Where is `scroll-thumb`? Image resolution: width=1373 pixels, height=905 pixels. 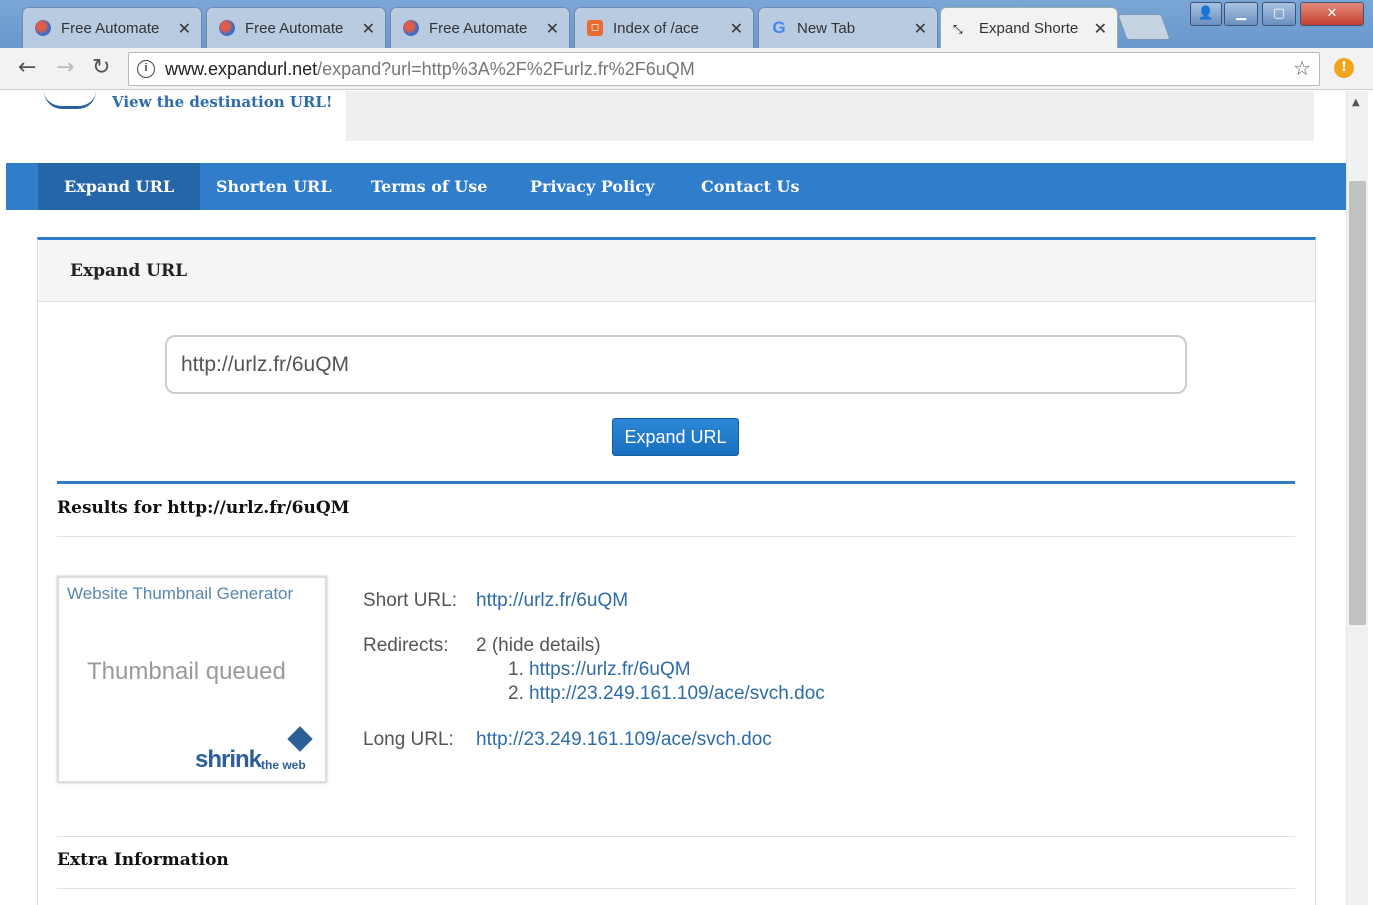
scroll-thumb is located at coordinates (1357, 403).